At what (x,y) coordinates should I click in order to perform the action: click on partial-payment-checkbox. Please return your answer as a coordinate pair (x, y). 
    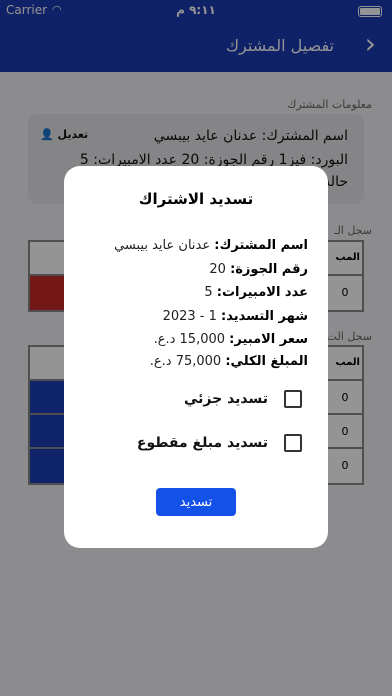
    Looking at the image, I should click on (293, 399).